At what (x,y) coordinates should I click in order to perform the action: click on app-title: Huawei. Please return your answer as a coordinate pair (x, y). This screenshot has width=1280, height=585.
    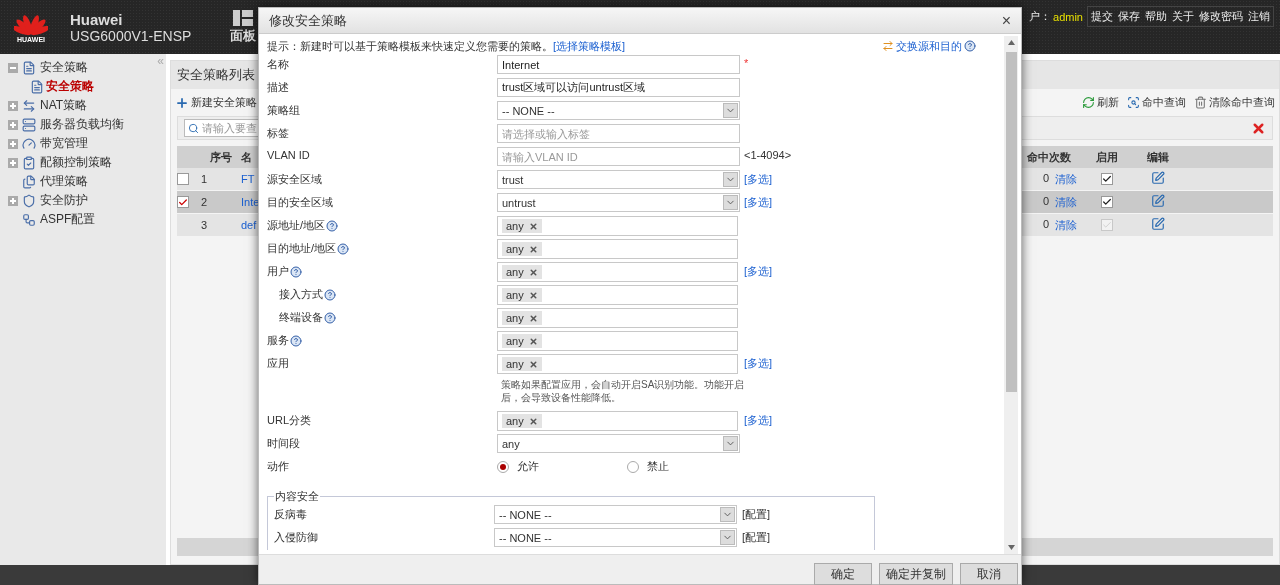
    Looking at the image, I should click on (97, 19).